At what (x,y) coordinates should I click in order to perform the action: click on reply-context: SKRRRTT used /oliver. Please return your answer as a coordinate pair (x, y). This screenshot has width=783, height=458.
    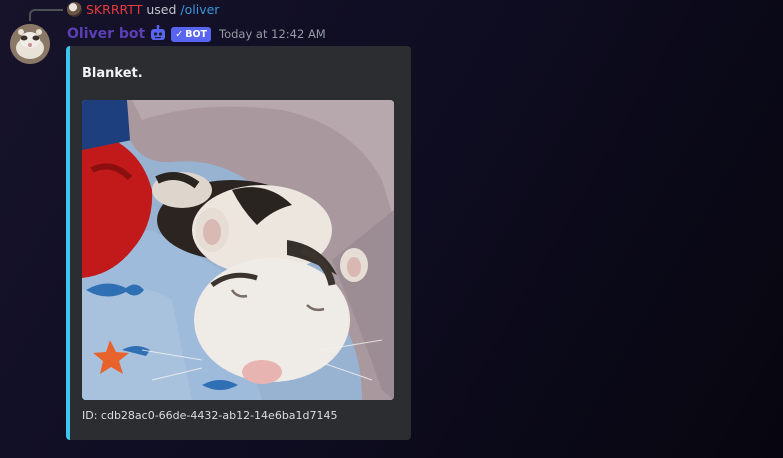
    Looking at the image, I should click on (143, 9).